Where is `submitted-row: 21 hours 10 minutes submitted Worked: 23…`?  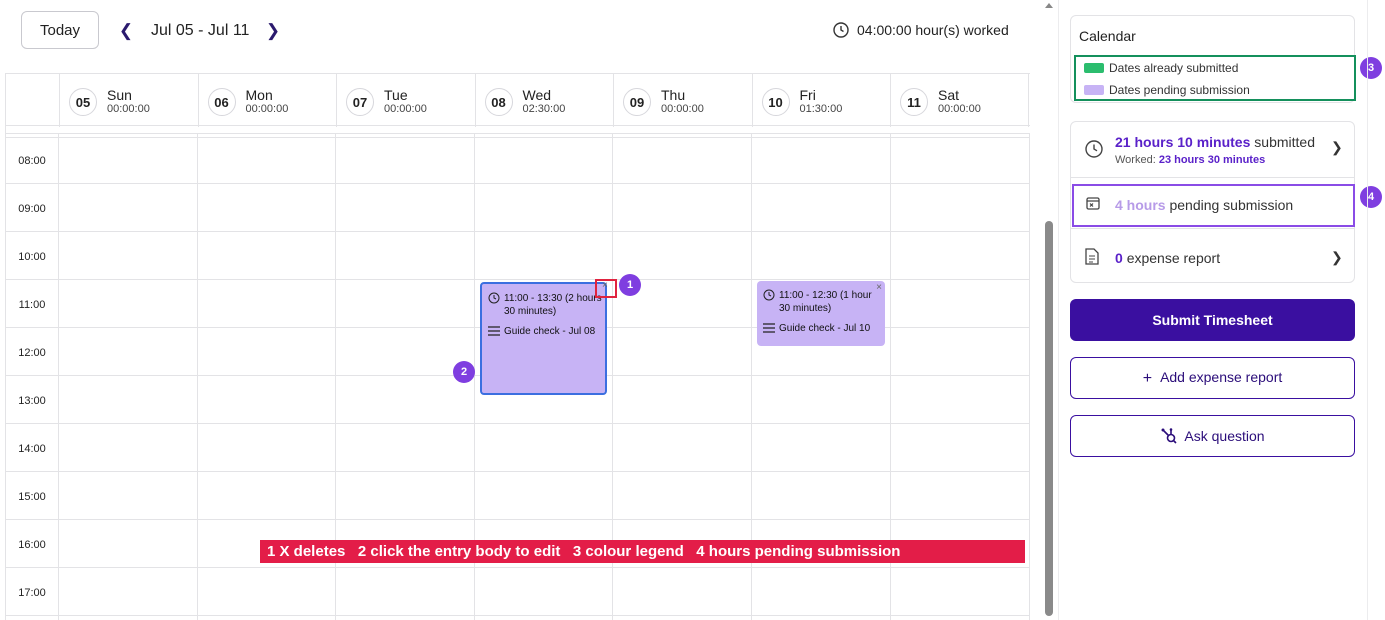
submitted-row: 21 hours 10 minutes submitted Worked: 23… is located at coordinates (1213, 149).